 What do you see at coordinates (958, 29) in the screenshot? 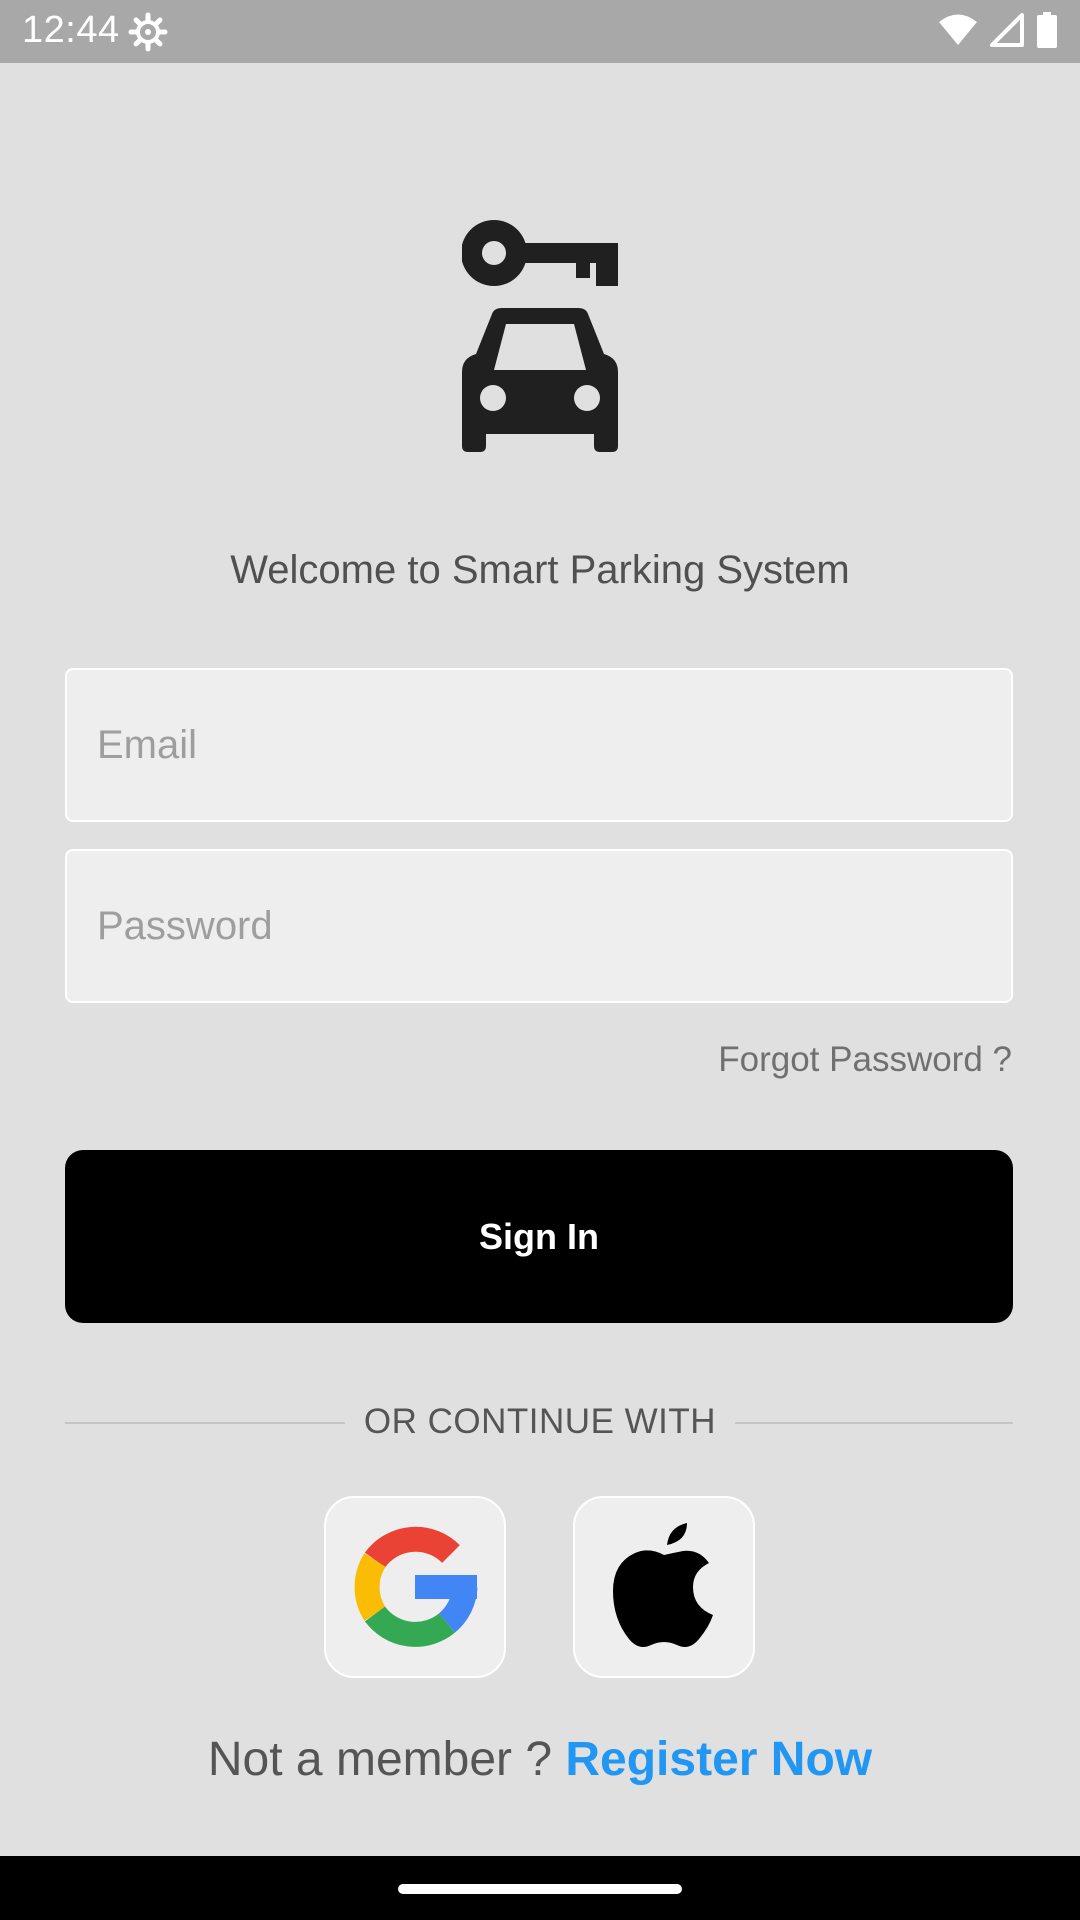
I see `wifi-icon` at bounding box center [958, 29].